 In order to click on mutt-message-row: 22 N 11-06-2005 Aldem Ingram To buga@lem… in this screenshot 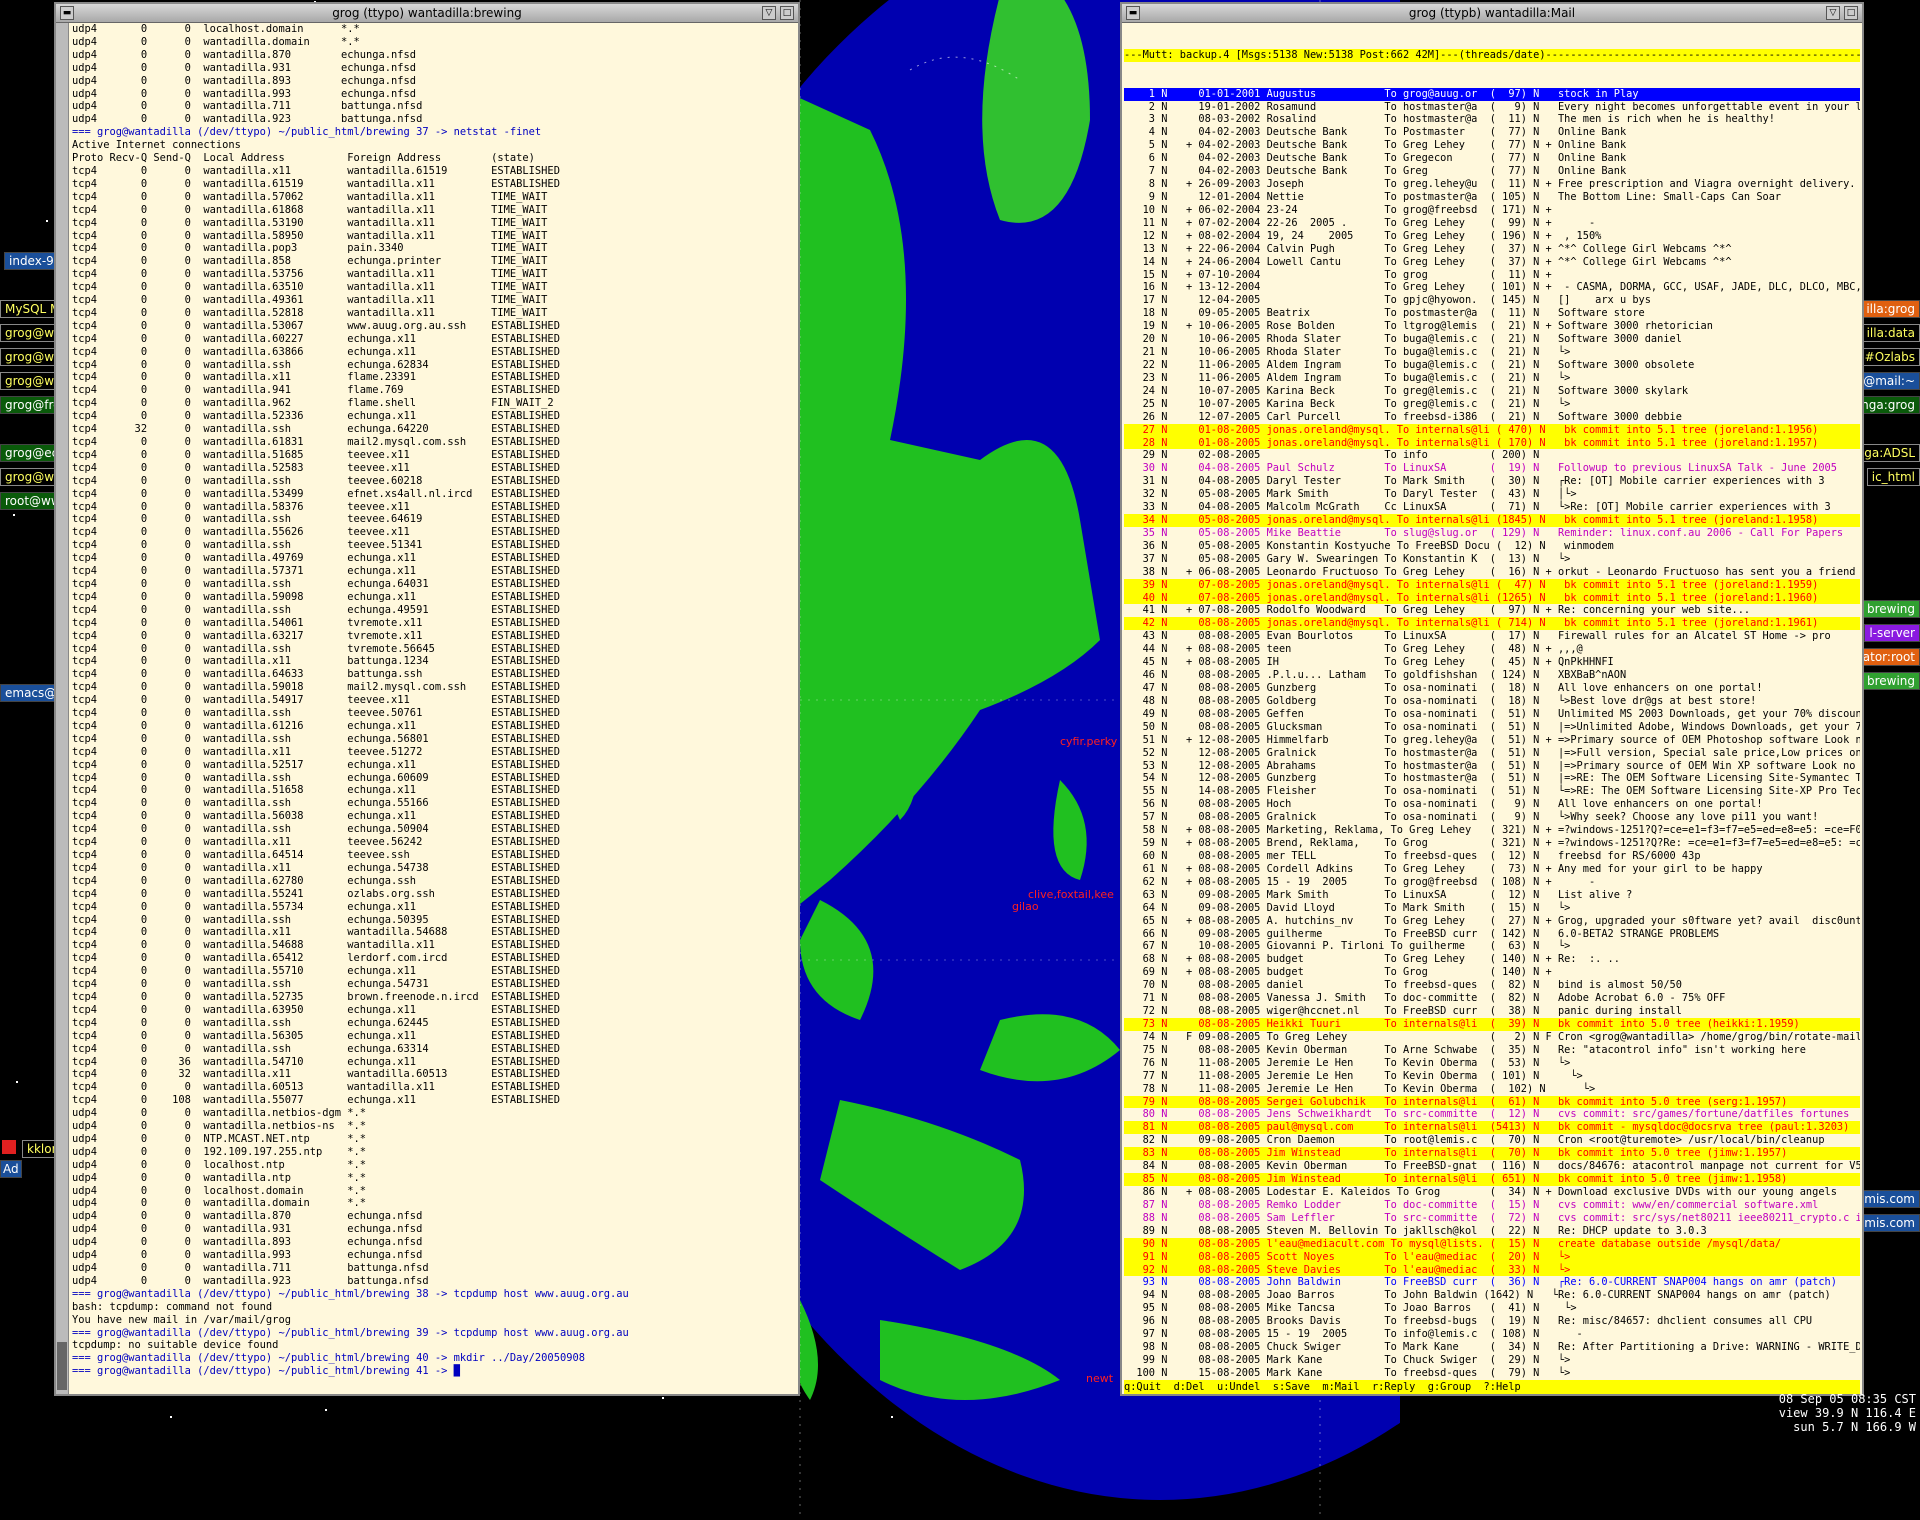, I will do `click(1492, 365)`.